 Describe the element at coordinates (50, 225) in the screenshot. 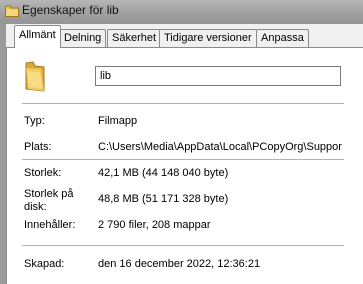

I see `contains-label: Innehåller:` at that location.